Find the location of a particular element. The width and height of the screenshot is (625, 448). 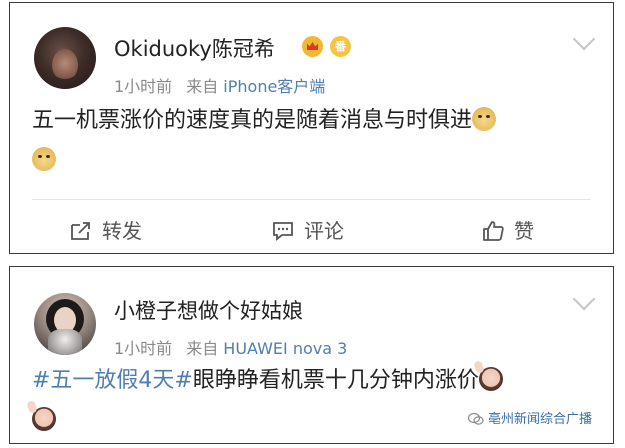

action-bar: 转发 评论 赞 is located at coordinates (311, 226).